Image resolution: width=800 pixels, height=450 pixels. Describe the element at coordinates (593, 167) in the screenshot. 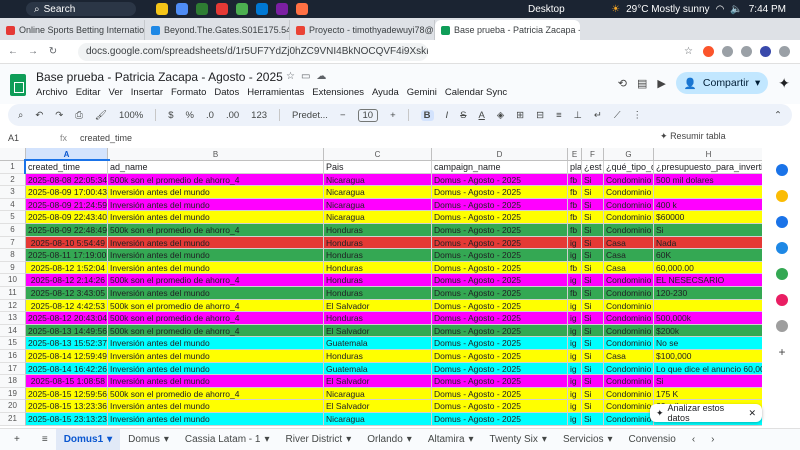

I see `cell: ¿est` at that location.